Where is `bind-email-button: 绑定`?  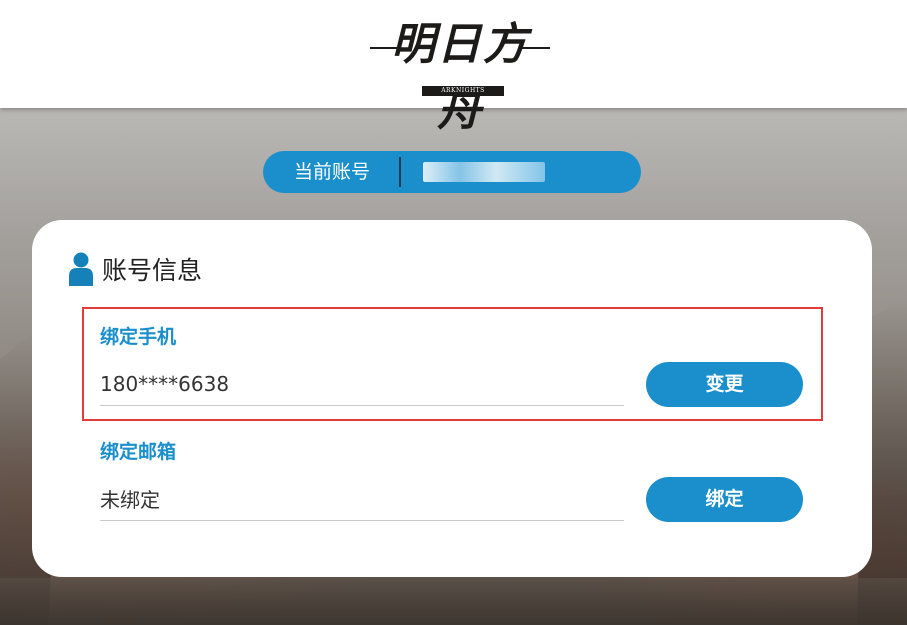
bind-email-button: 绑定 is located at coordinates (724, 499).